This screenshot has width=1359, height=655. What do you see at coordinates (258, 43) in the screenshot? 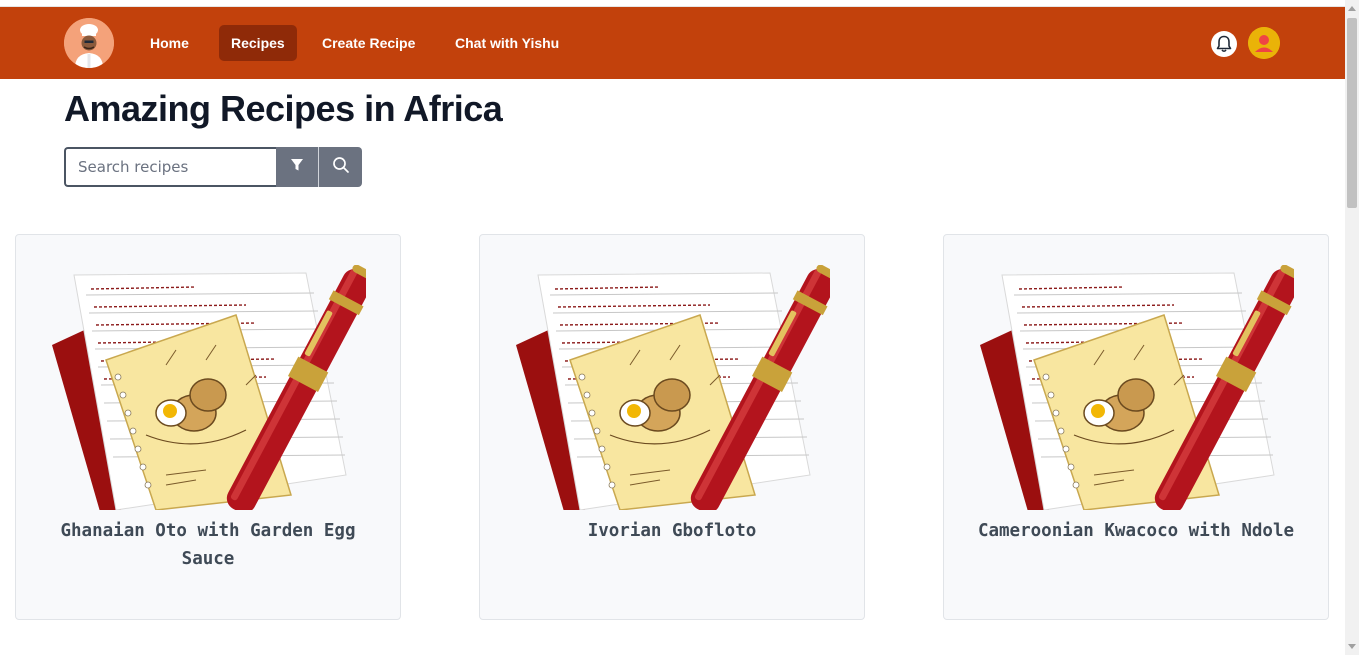
I see `nav-recipes-link: Recipes` at bounding box center [258, 43].